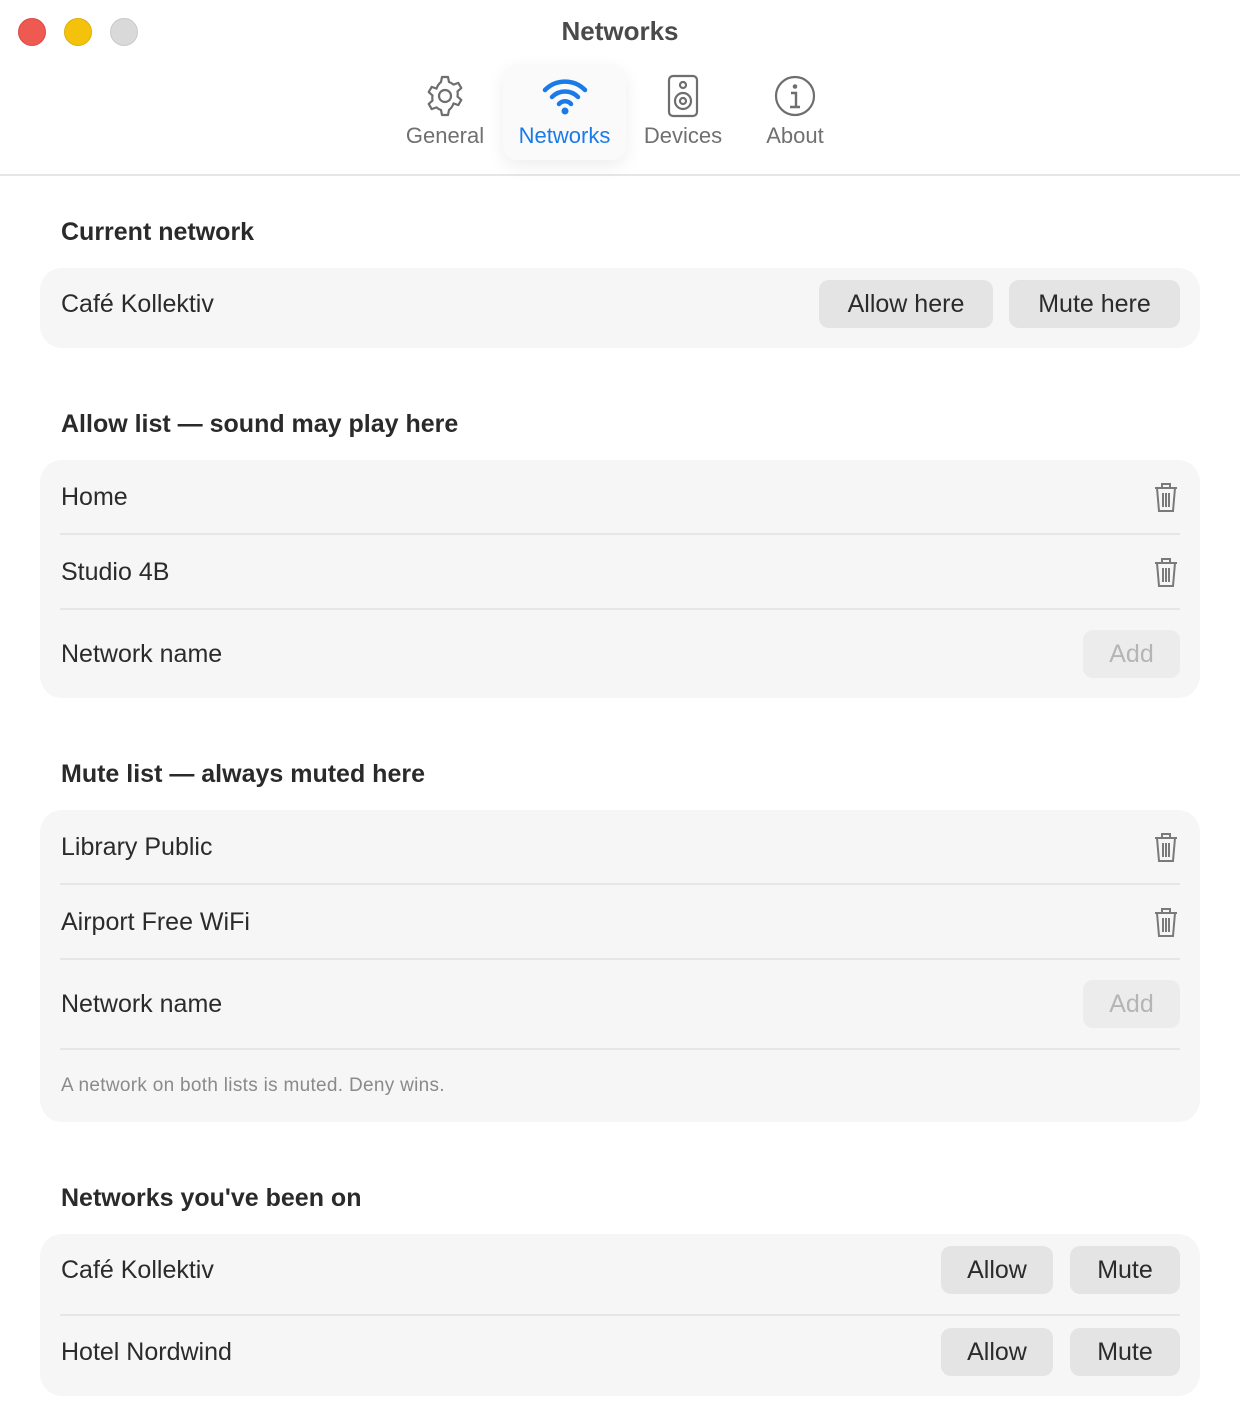 The height and width of the screenshot is (1412, 1240). I want to click on mute-item-label: Airport Free WiFi, so click(155, 922).